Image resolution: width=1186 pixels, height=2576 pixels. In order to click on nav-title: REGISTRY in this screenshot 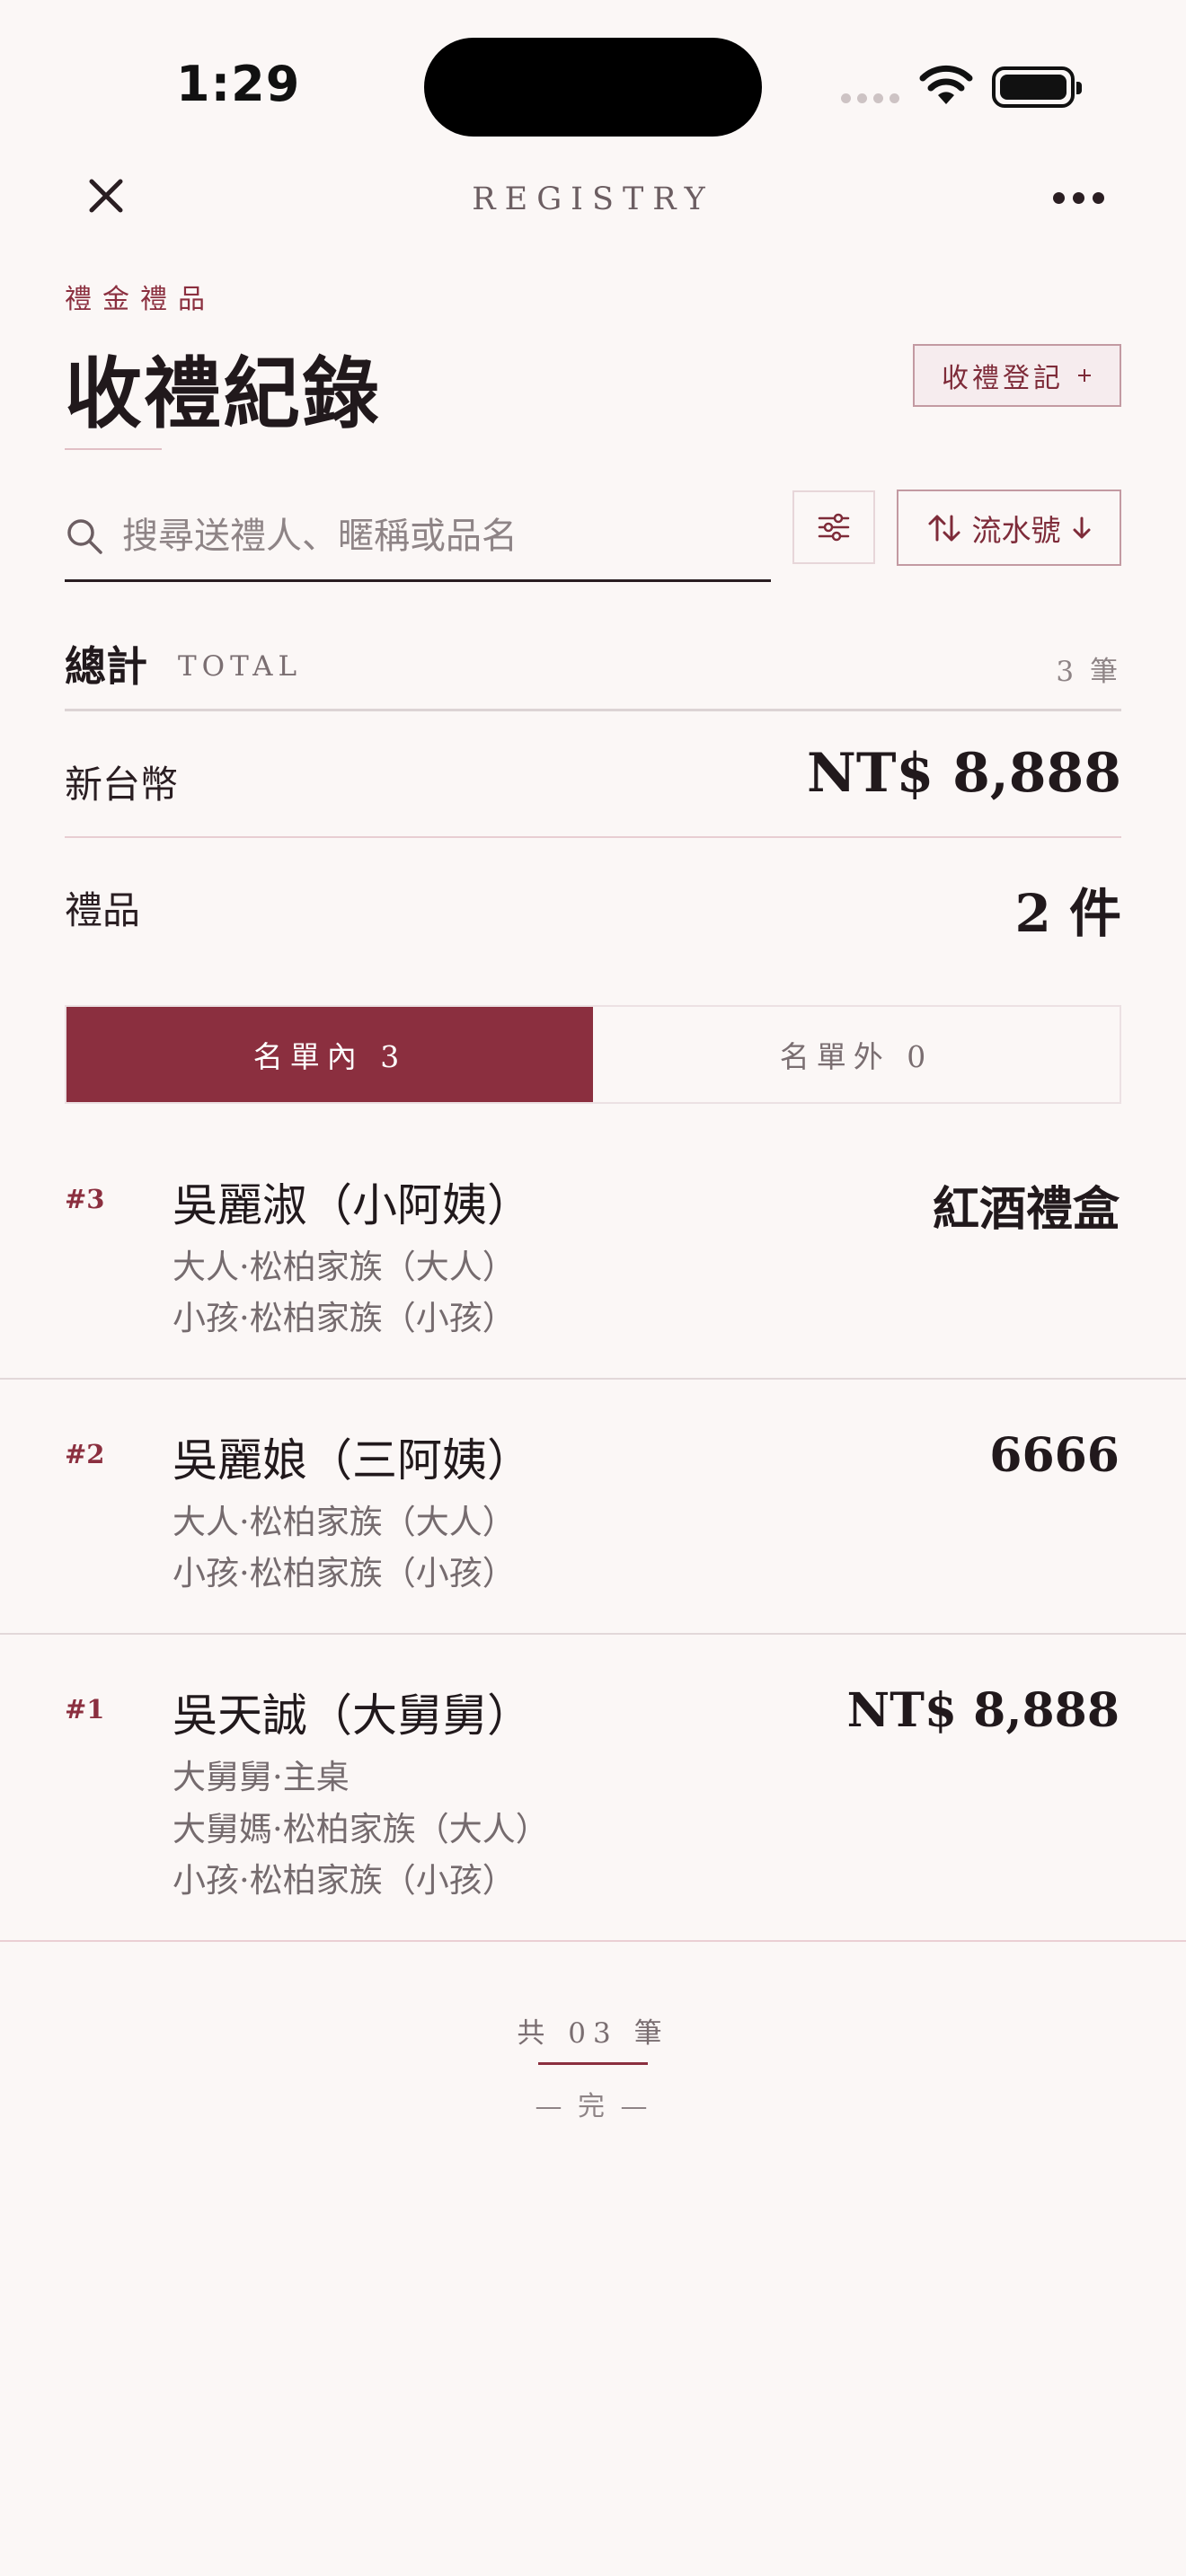, I will do `click(593, 199)`.